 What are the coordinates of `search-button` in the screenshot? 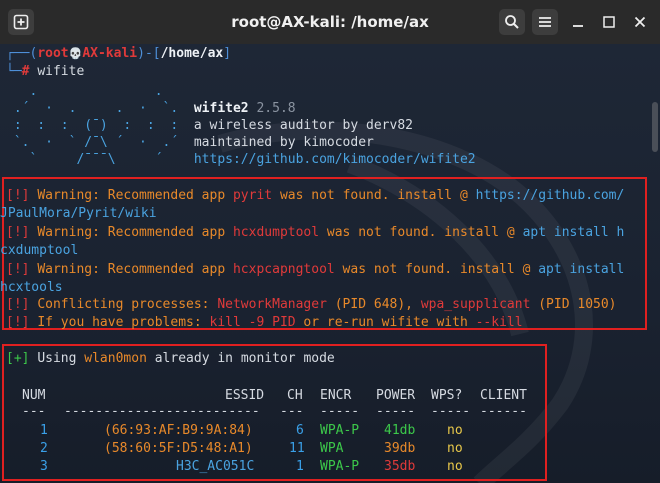 It's located at (512, 22).